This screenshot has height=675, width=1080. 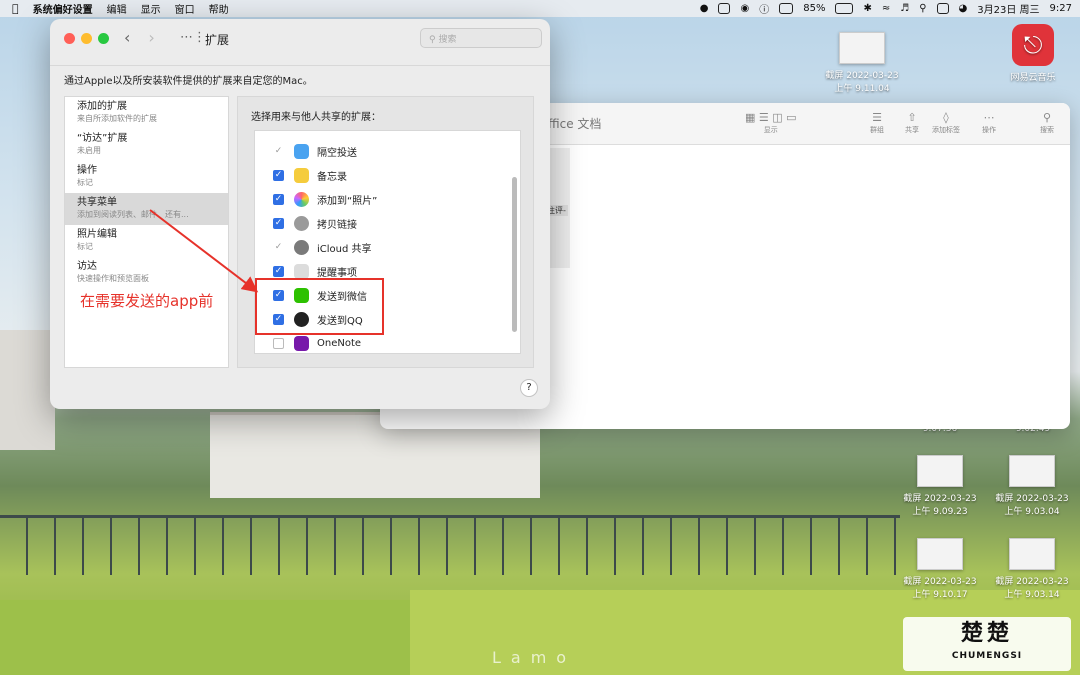 What do you see at coordinates (204, 251) in the screenshot?
I see `annotation-arrow` at bounding box center [204, 251].